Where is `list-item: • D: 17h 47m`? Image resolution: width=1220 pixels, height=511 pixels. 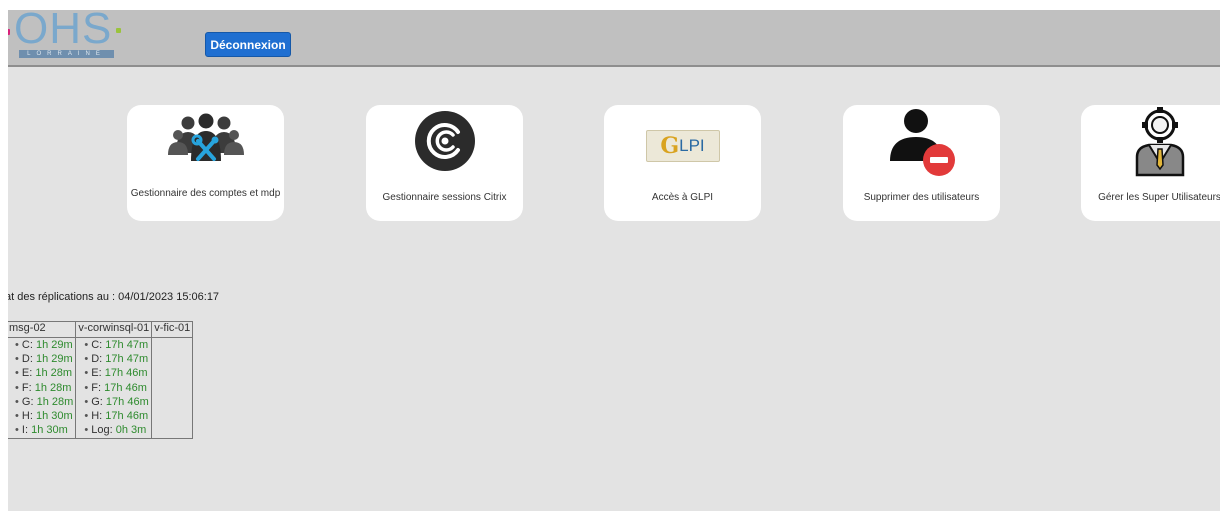
list-item: • D: 17h 47m is located at coordinates (116, 359).